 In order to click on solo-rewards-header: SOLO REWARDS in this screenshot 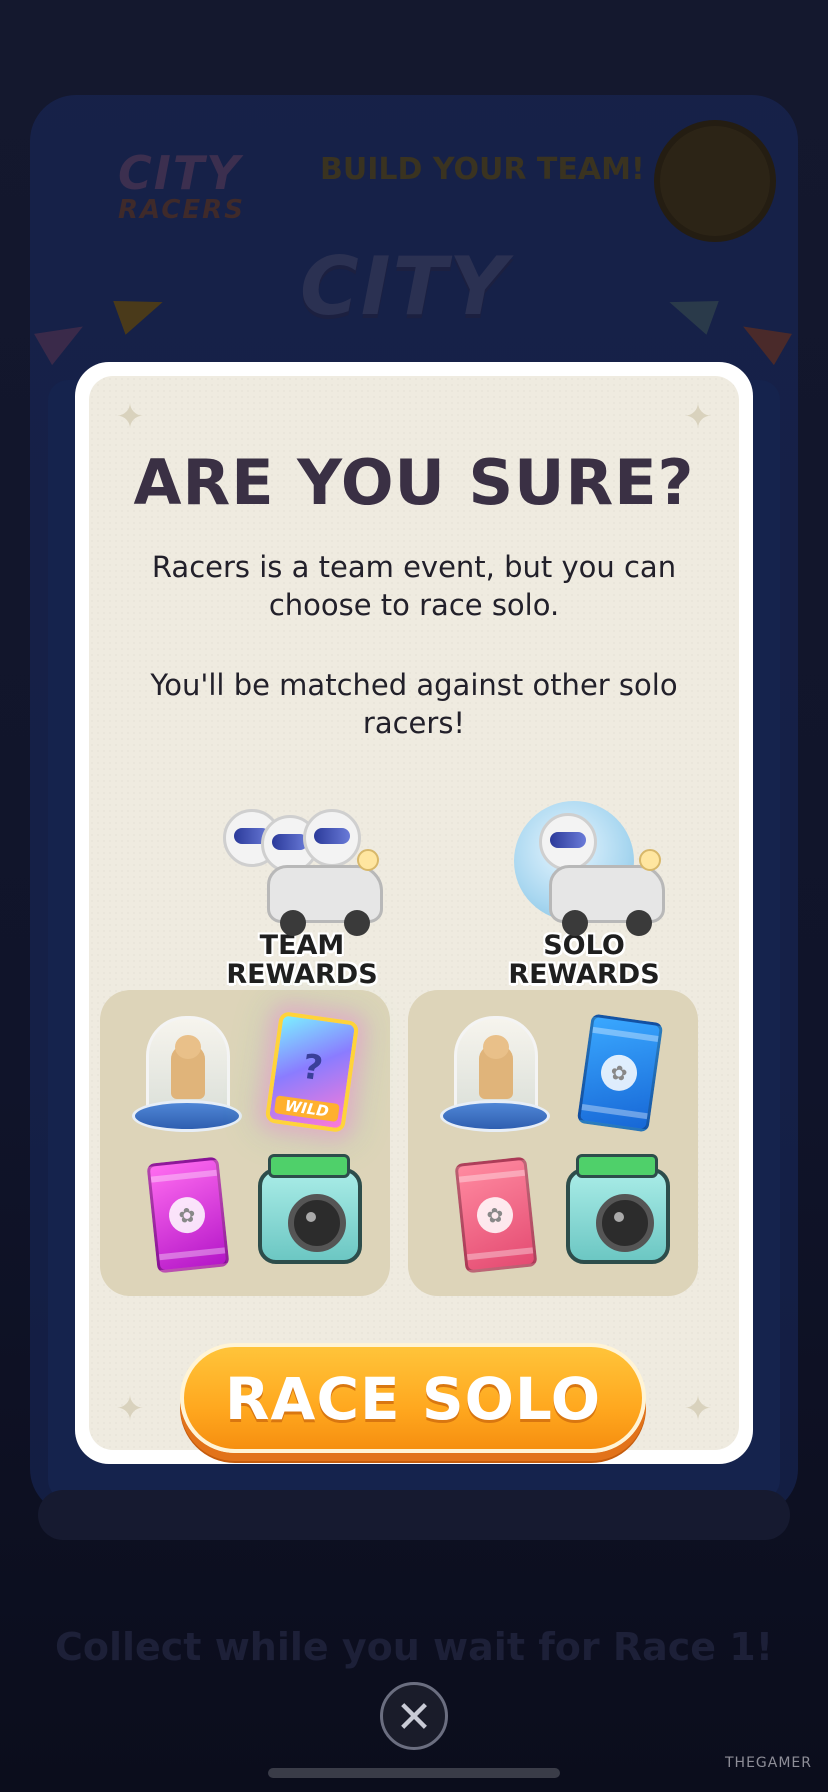, I will do `click(584, 895)`.